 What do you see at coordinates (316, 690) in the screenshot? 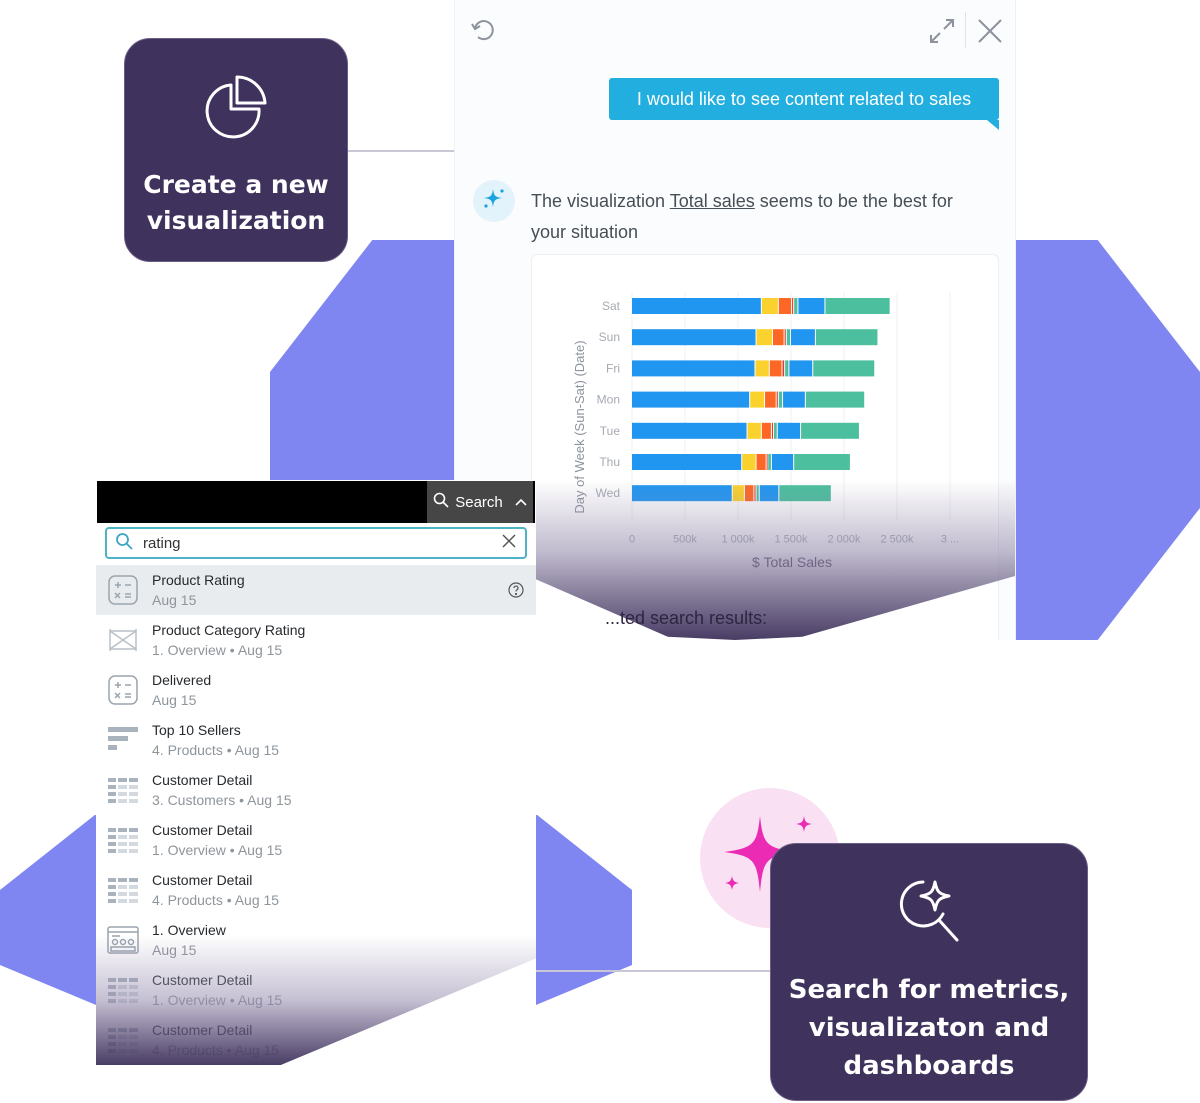
I see `search-result-item: Delivered Aug 15` at bounding box center [316, 690].